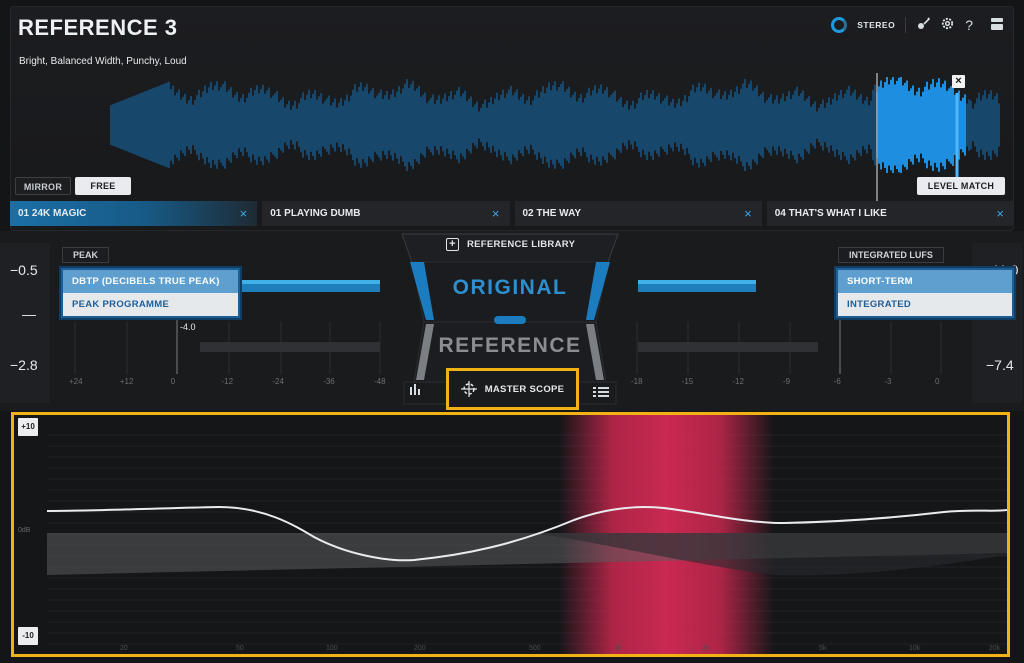  I want to click on track-tab: 01 24K MAGIC ×, so click(134, 213).